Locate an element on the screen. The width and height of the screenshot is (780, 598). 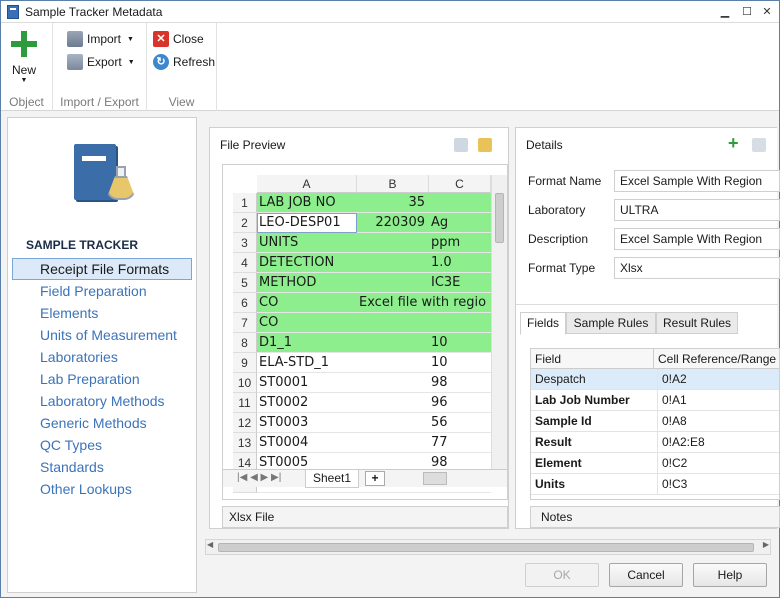
row-header: 5 is located at coordinates (245, 283).